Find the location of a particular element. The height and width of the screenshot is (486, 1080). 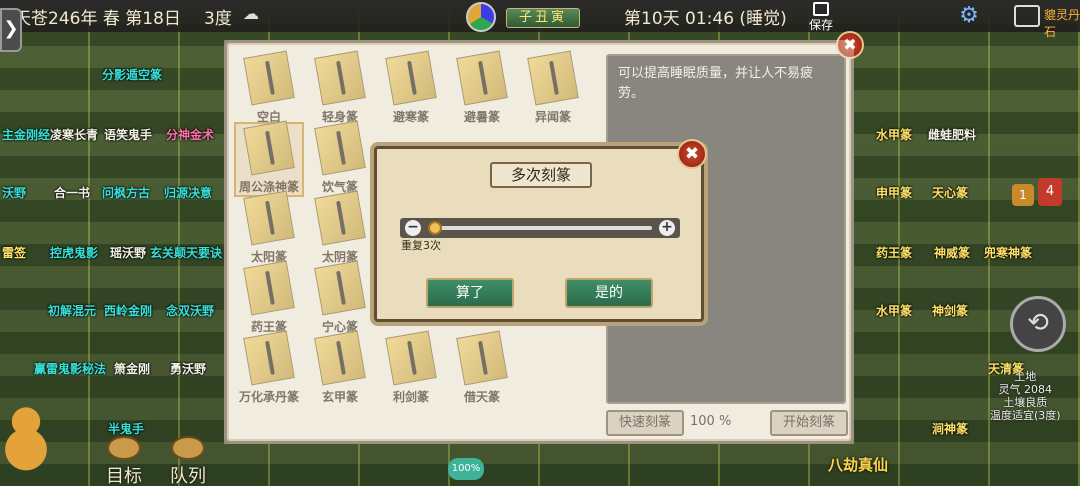

net-badge: 100% is located at coordinates (466, 469).